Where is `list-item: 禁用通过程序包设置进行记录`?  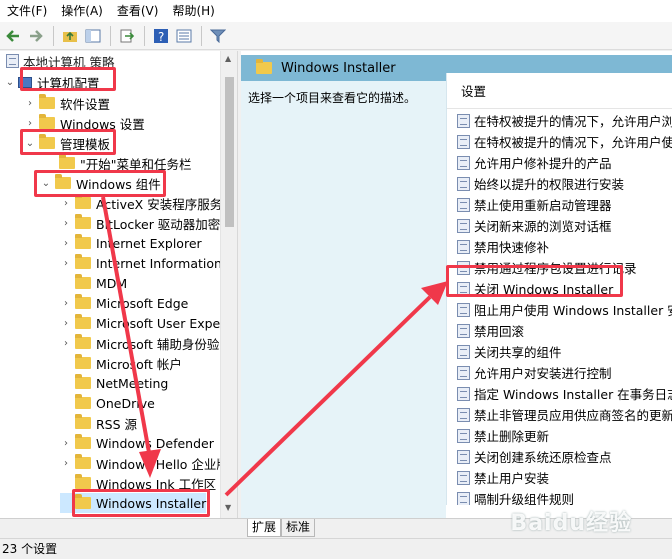
list-item: 禁用通过程序包设置进行记录 is located at coordinates (547, 267).